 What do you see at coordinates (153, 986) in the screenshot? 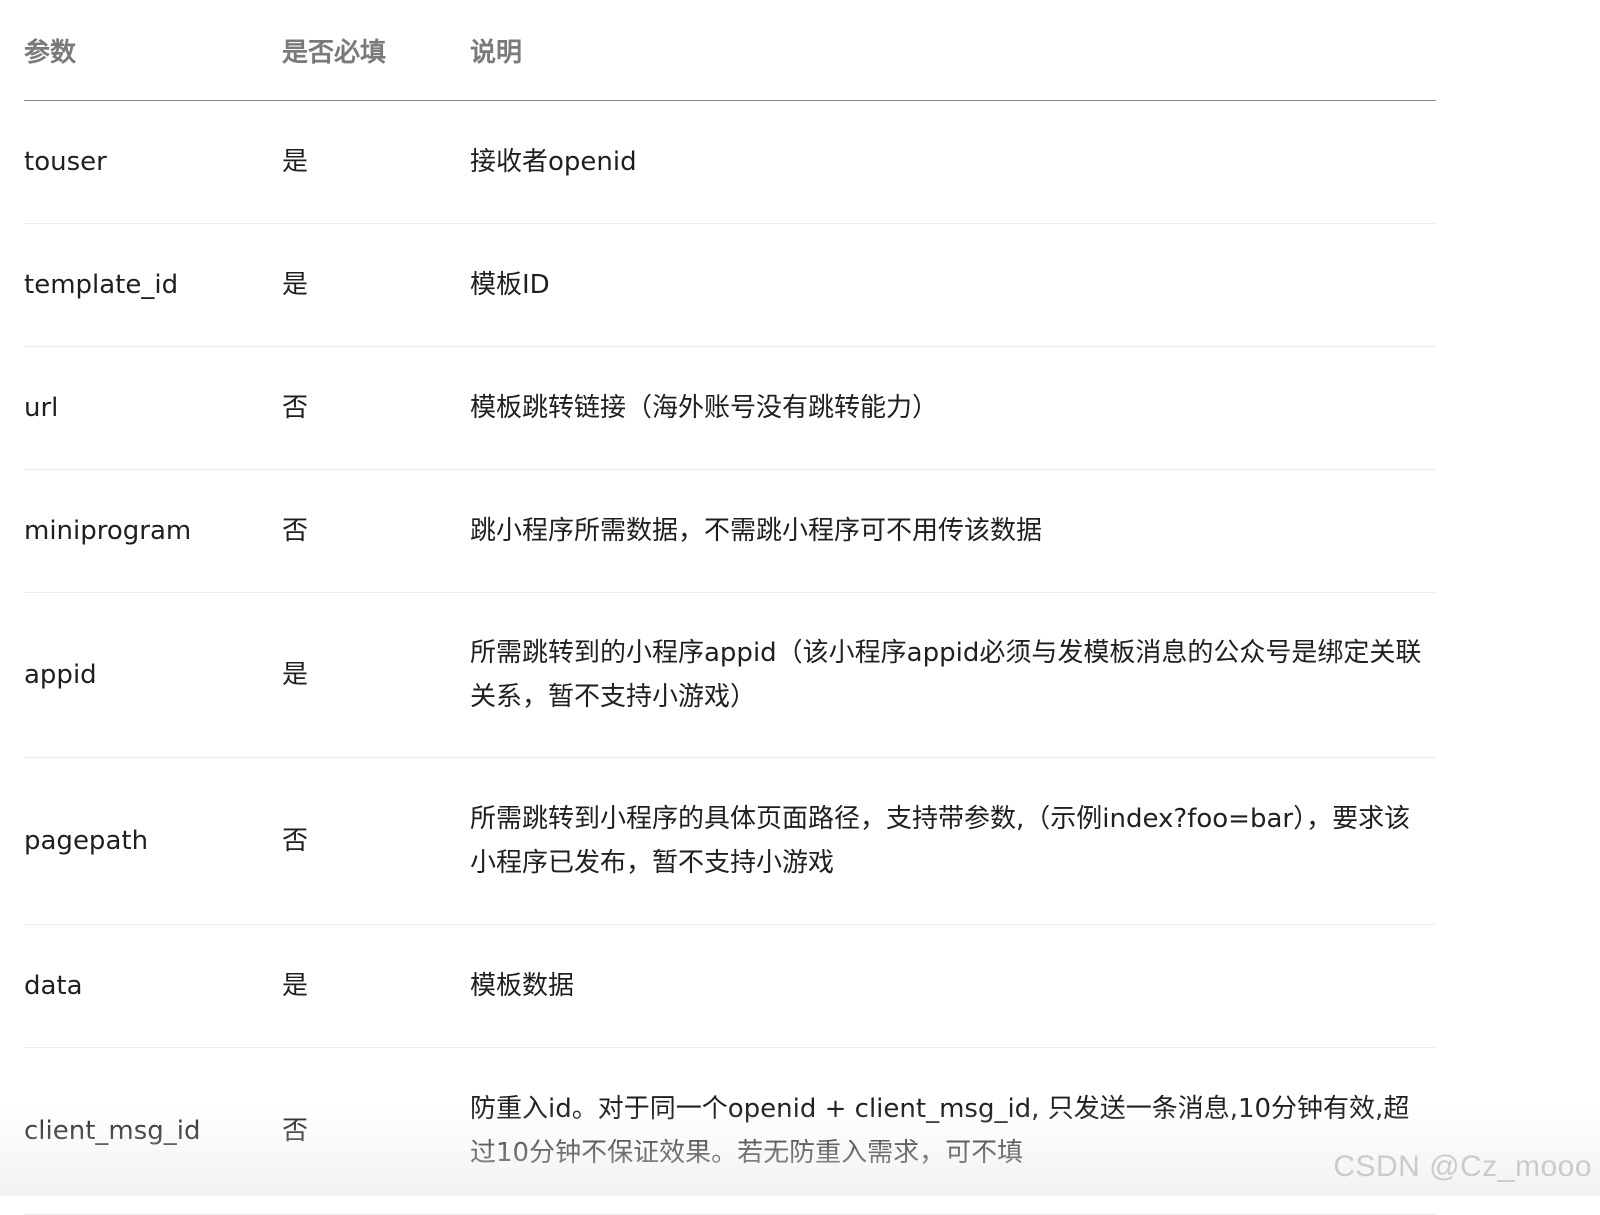
I see `param-cell: data` at bounding box center [153, 986].